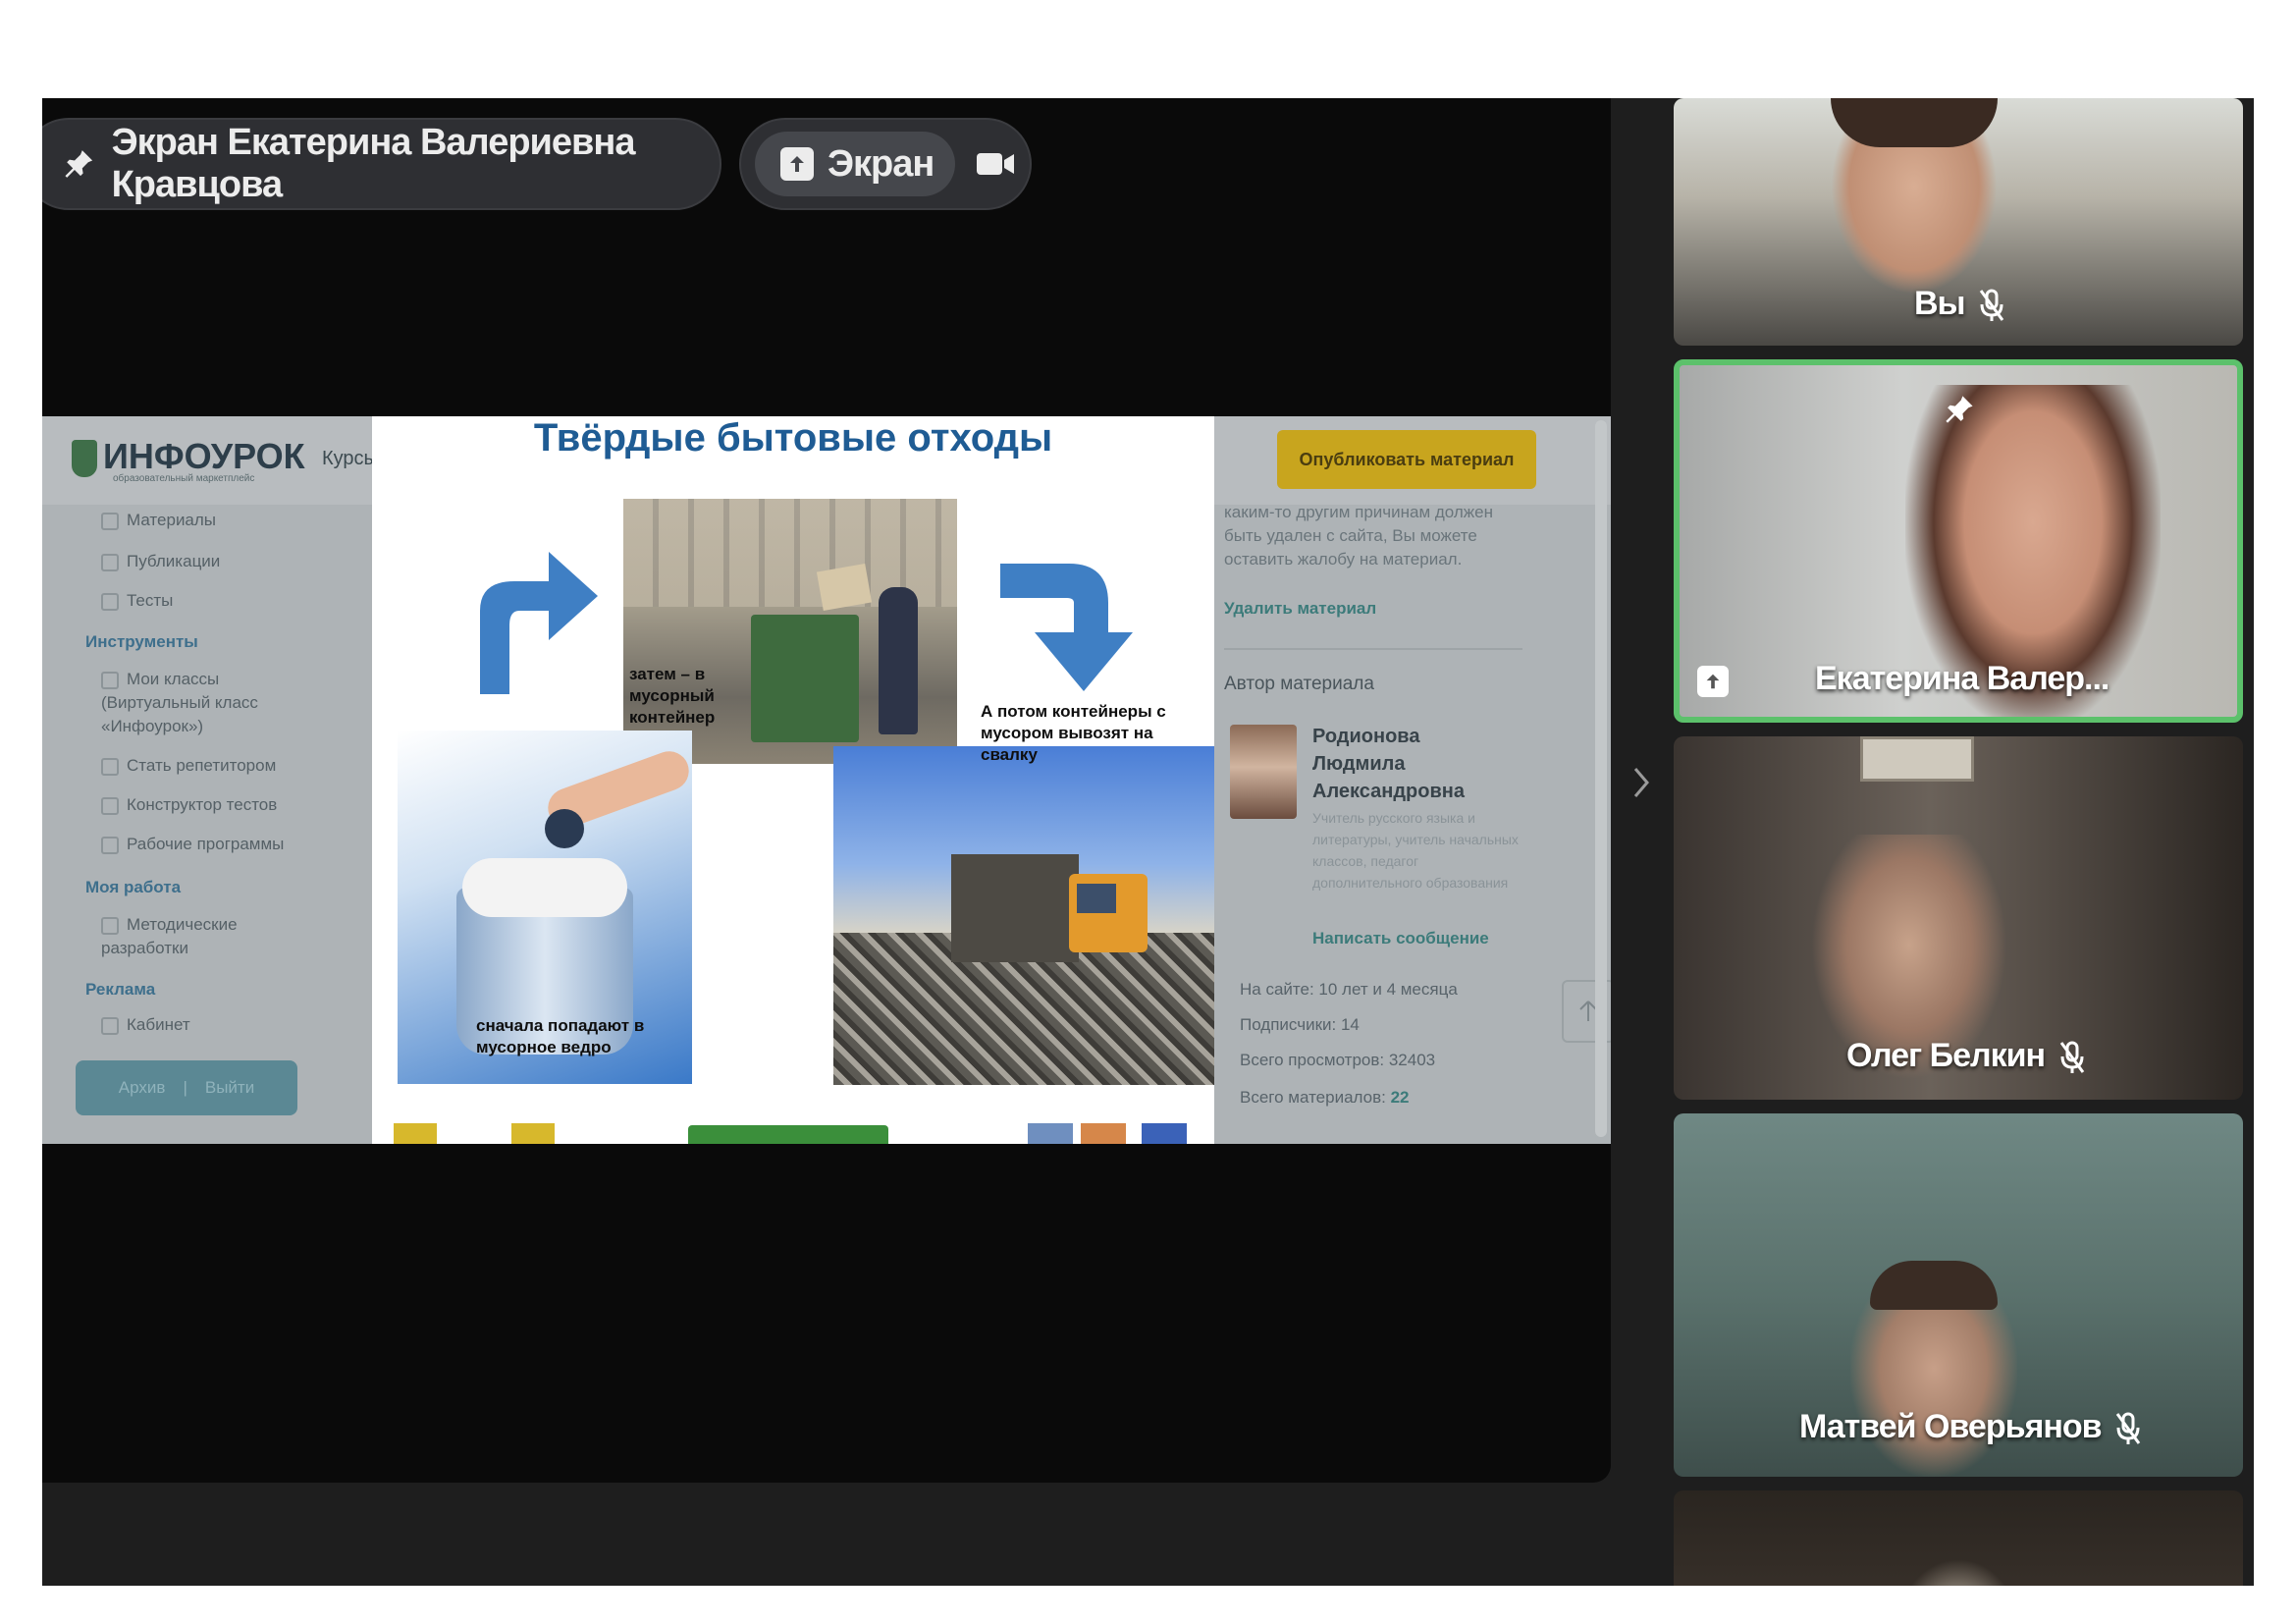 This screenshot has height=1624, width=2296. Describe the element at coordinates (1299, 684) in the screenshot. I see `author-heading: Автор материала` at that location.